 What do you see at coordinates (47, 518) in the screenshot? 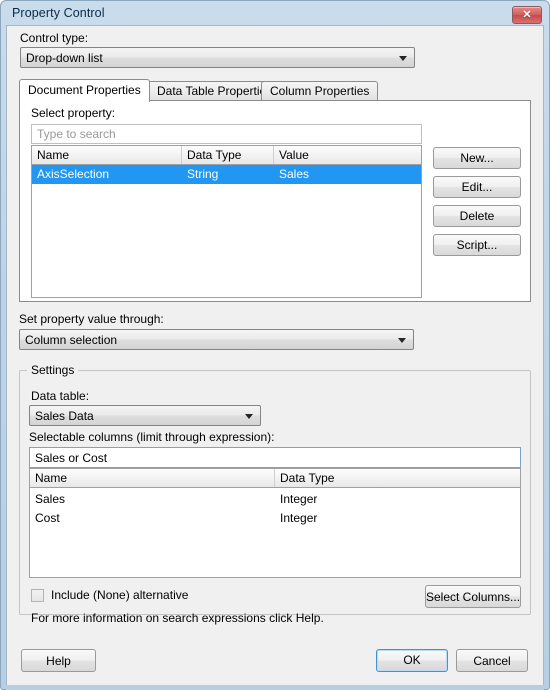
I see `cell-name: Cost` at bounding box center [47, 518].